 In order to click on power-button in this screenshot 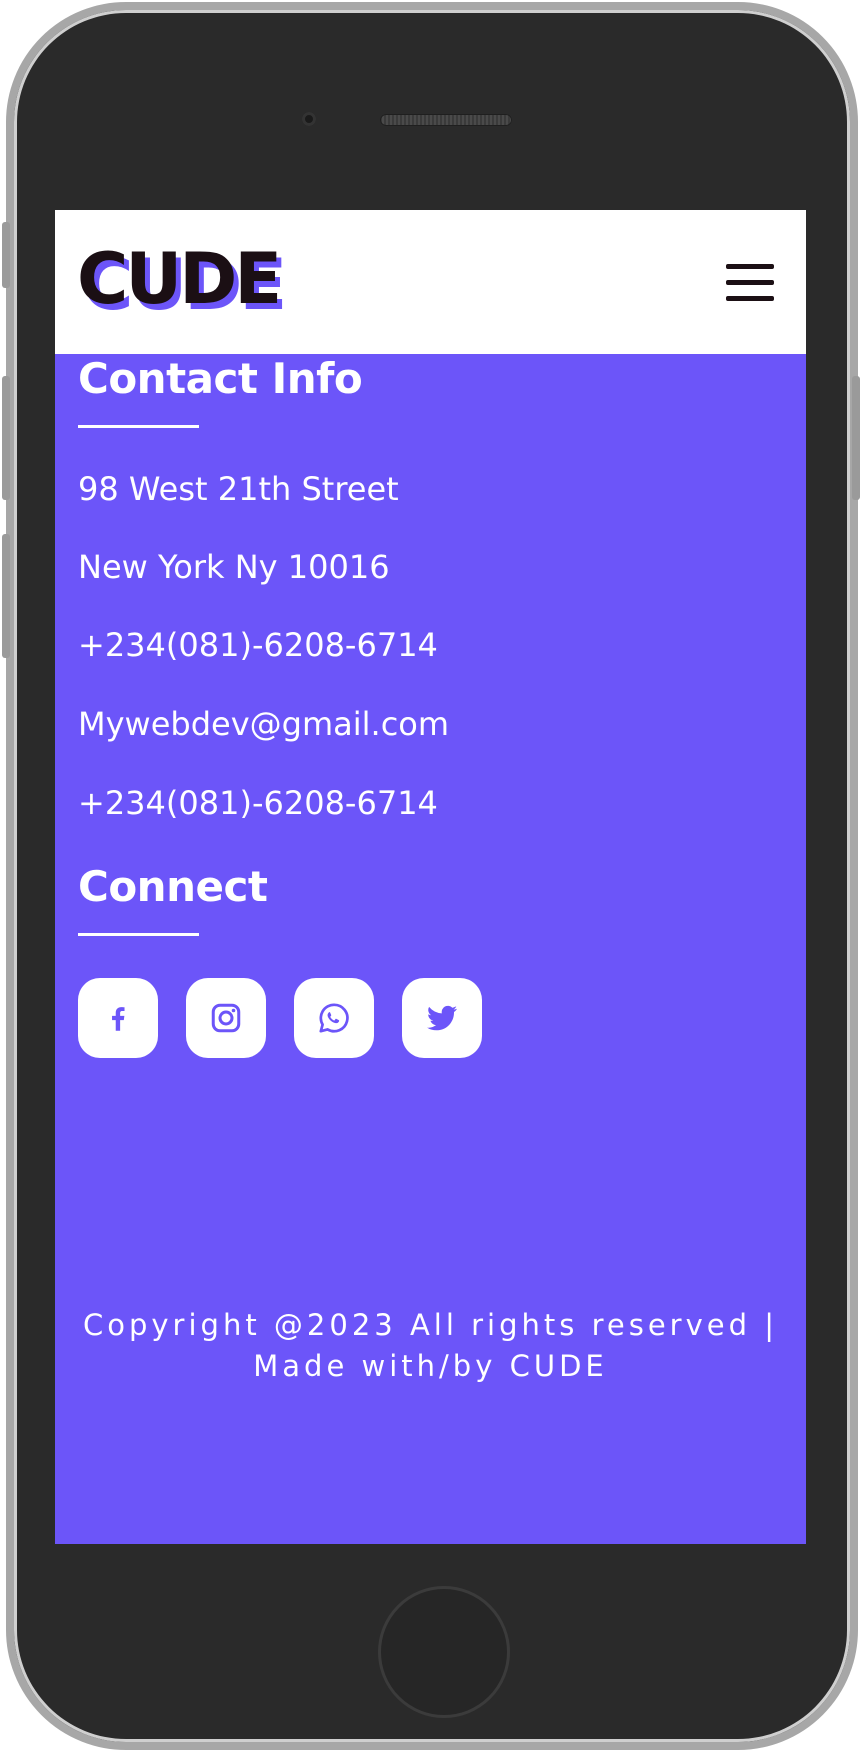, I will do `click(856, 438)`.